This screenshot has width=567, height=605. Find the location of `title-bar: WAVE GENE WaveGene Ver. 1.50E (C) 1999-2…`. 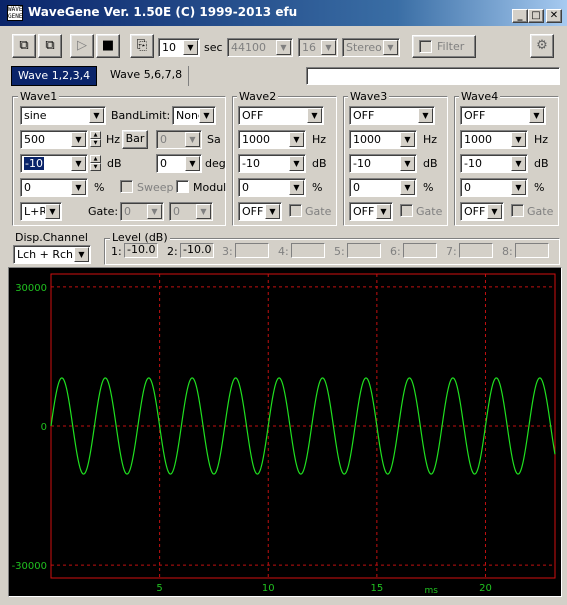

title-bar: WAVE GENE WaveGene Ver. 1.50E (C) 1999-2… is located at coordinates (283, 13).